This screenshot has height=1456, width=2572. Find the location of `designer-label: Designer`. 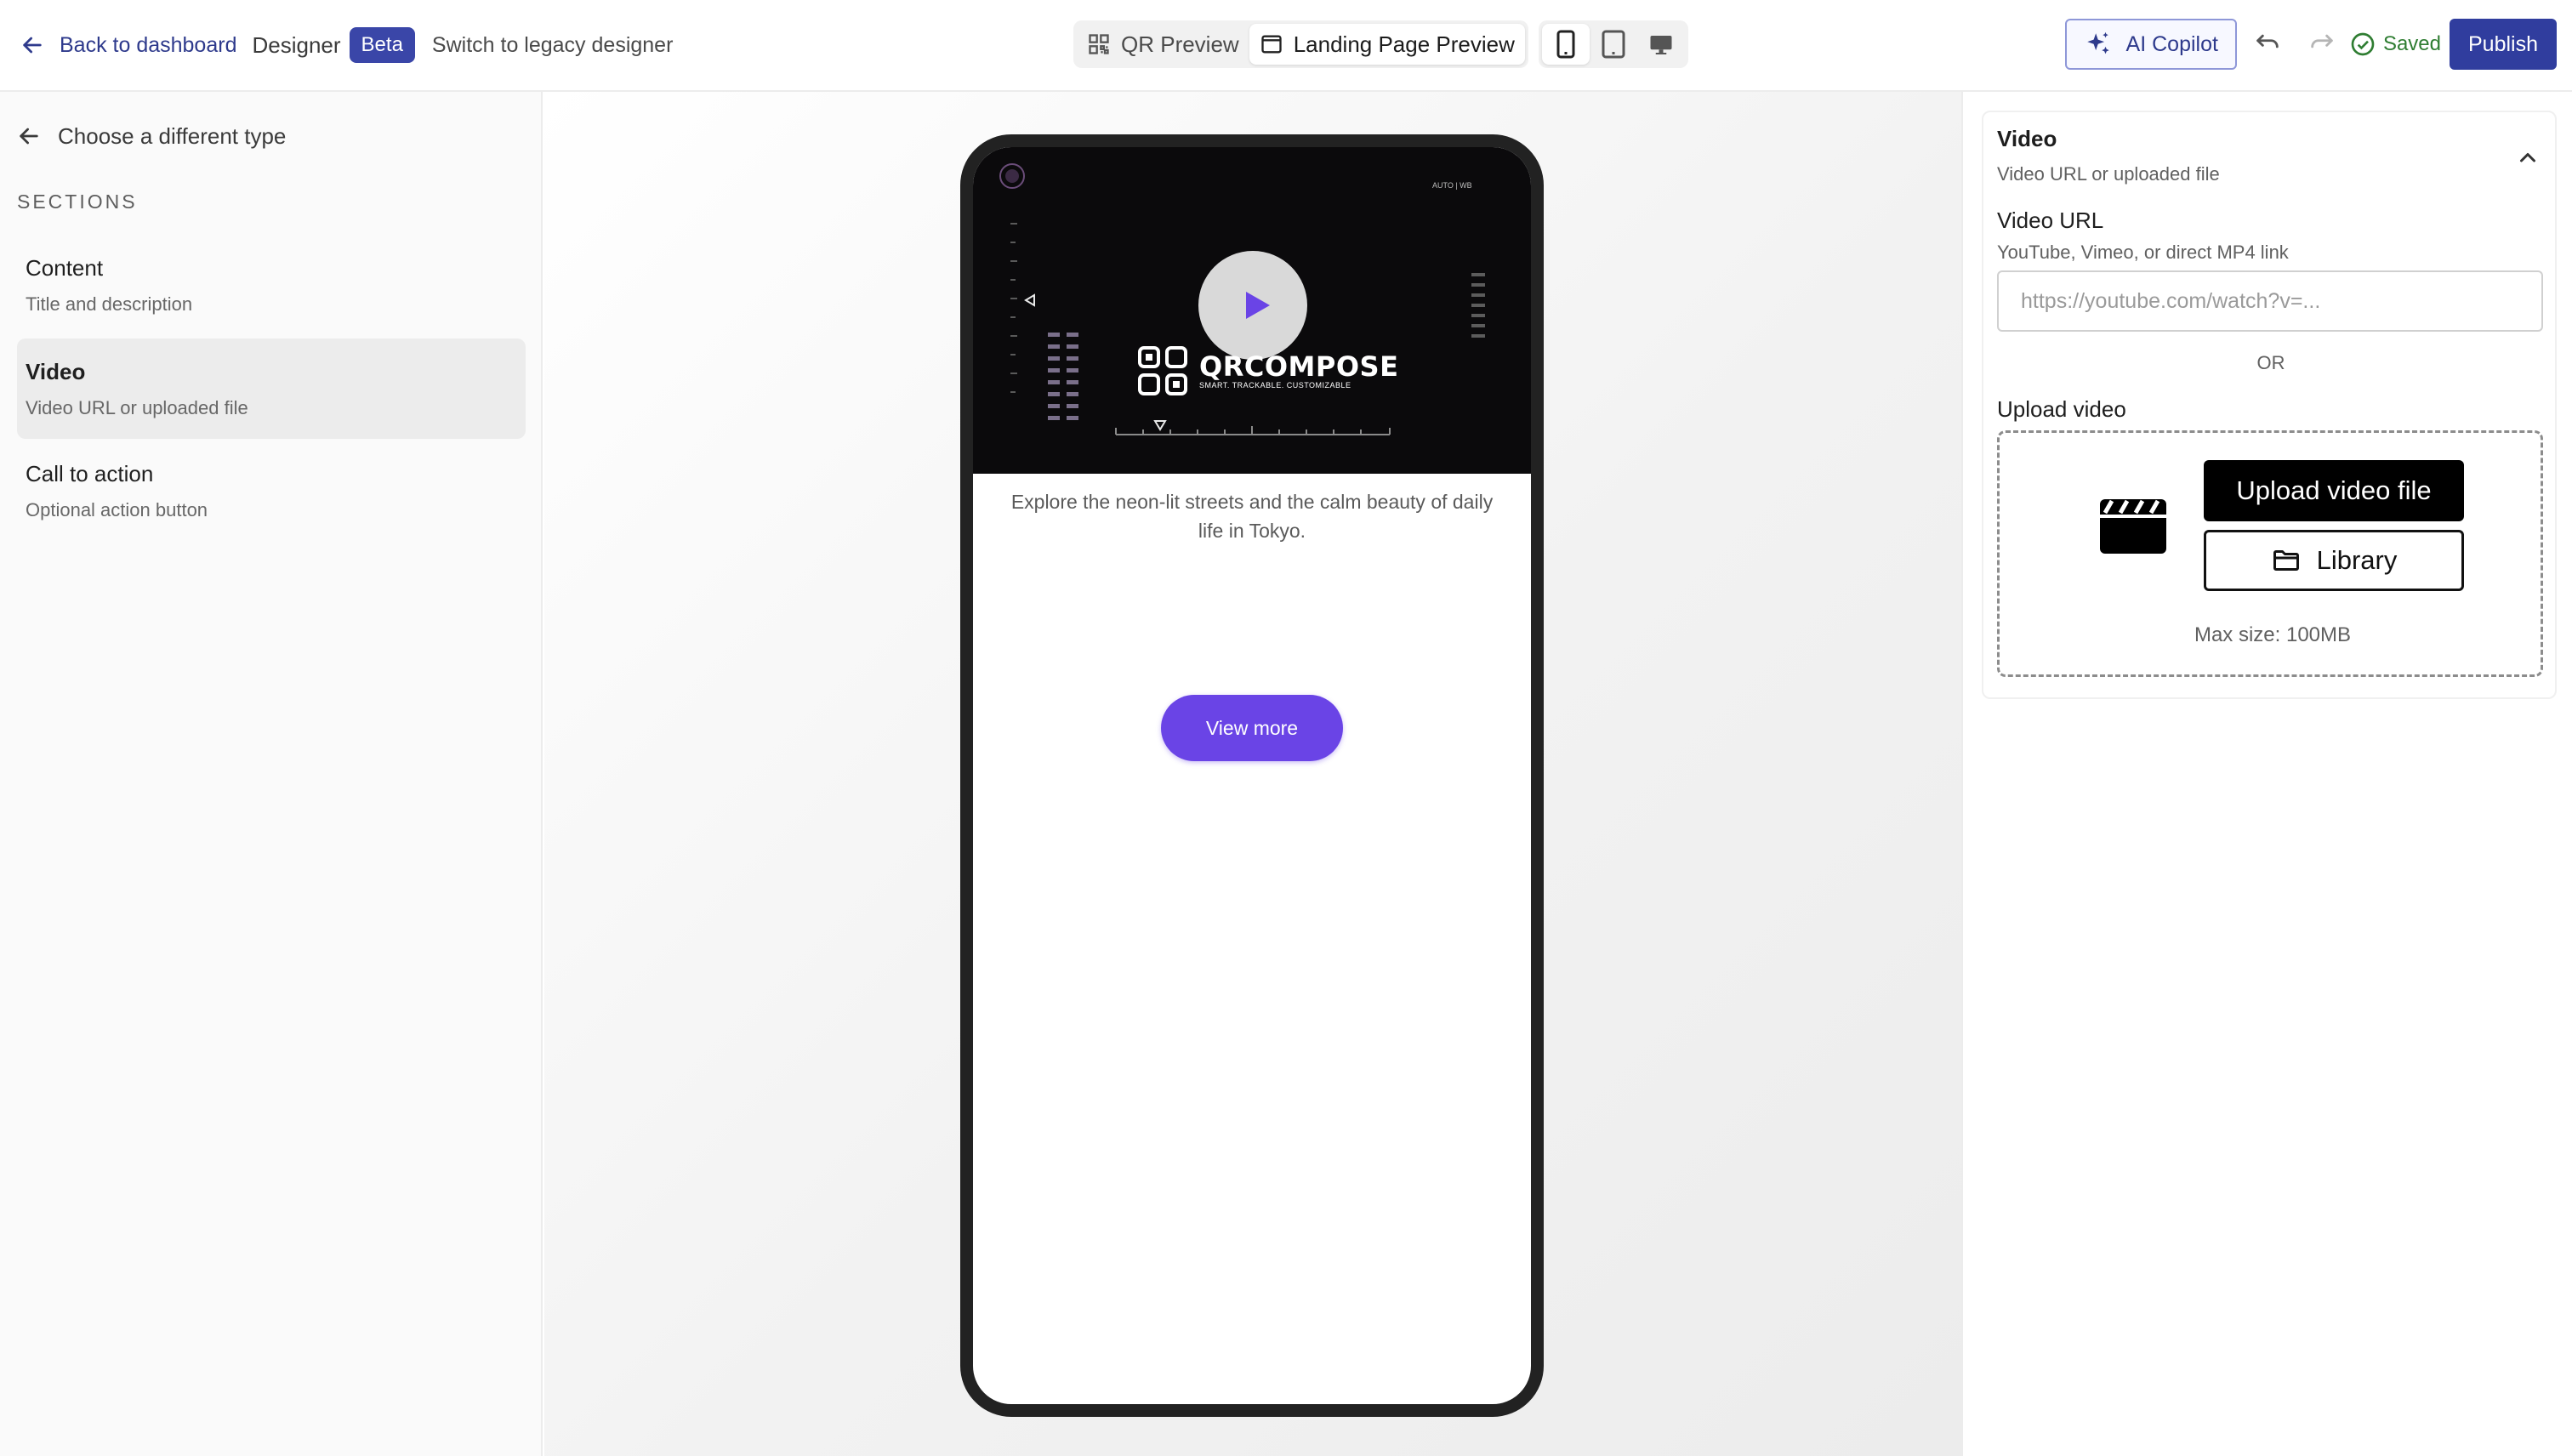

designer-label: Designer is located at coordinates (297, 44).